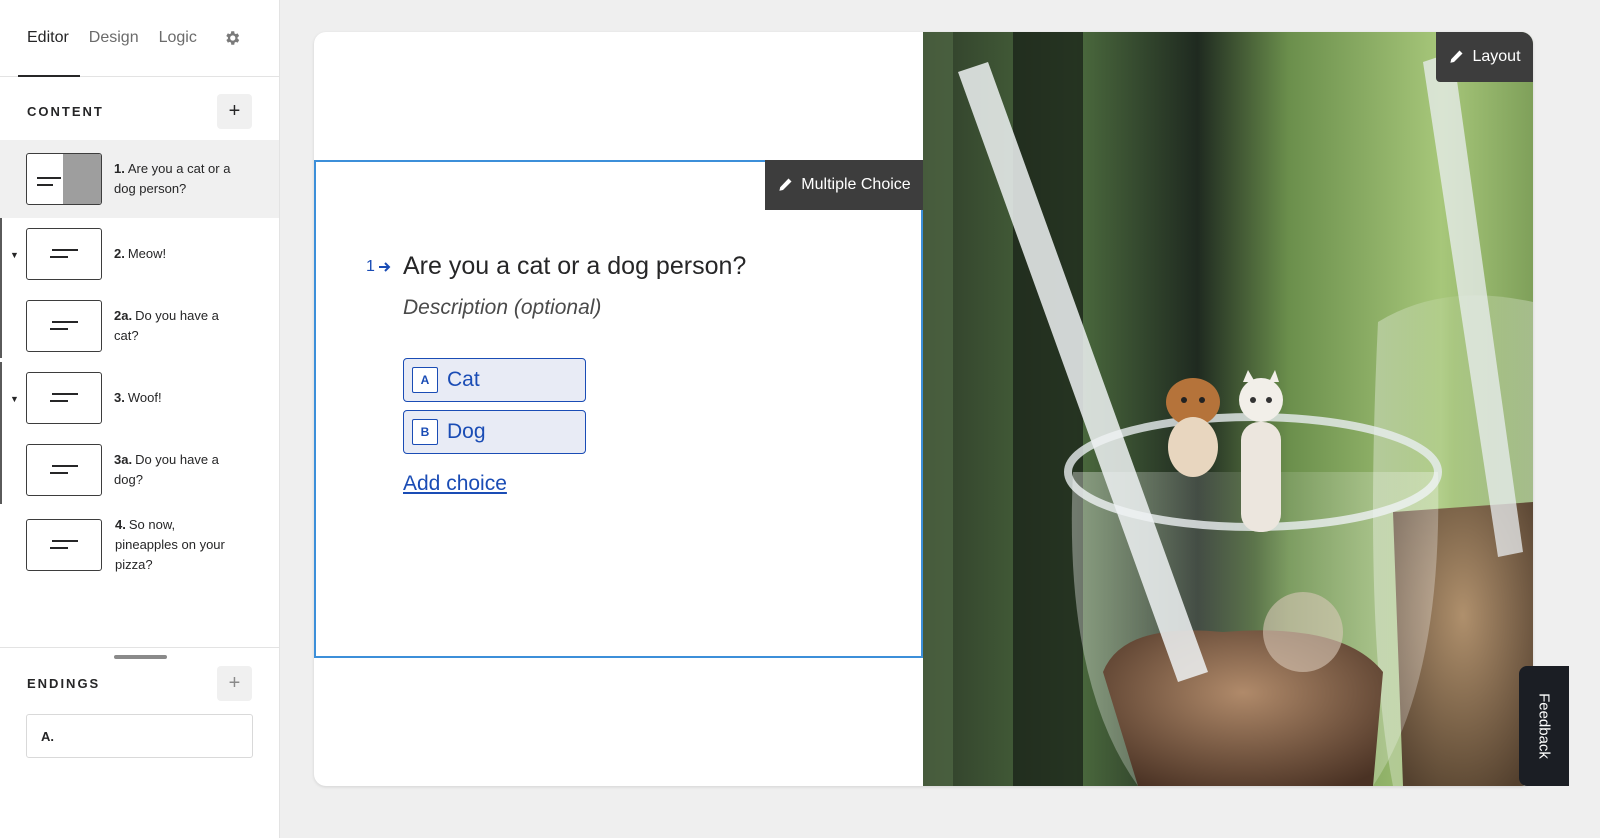  I want to click on question-label: 2. Meow!, so click(140, 253).